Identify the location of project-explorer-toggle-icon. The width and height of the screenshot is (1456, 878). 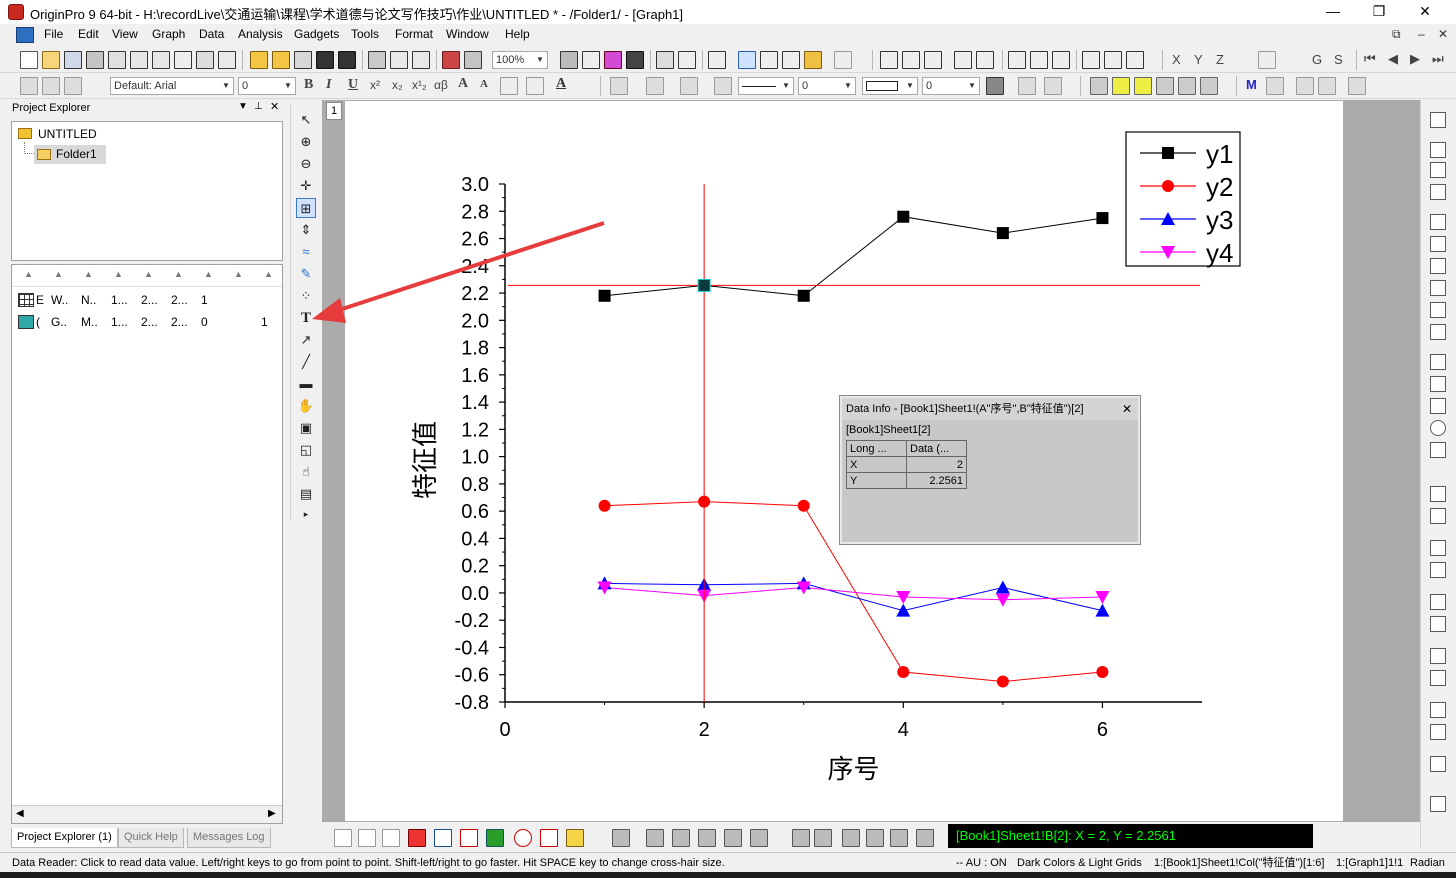
(717, 60).